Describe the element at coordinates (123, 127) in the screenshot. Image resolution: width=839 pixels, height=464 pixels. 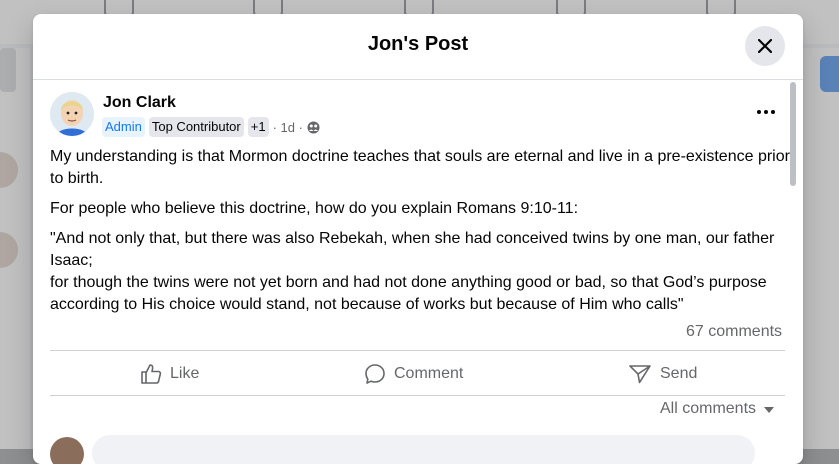
I see `admin-badge: Admin` at that location.